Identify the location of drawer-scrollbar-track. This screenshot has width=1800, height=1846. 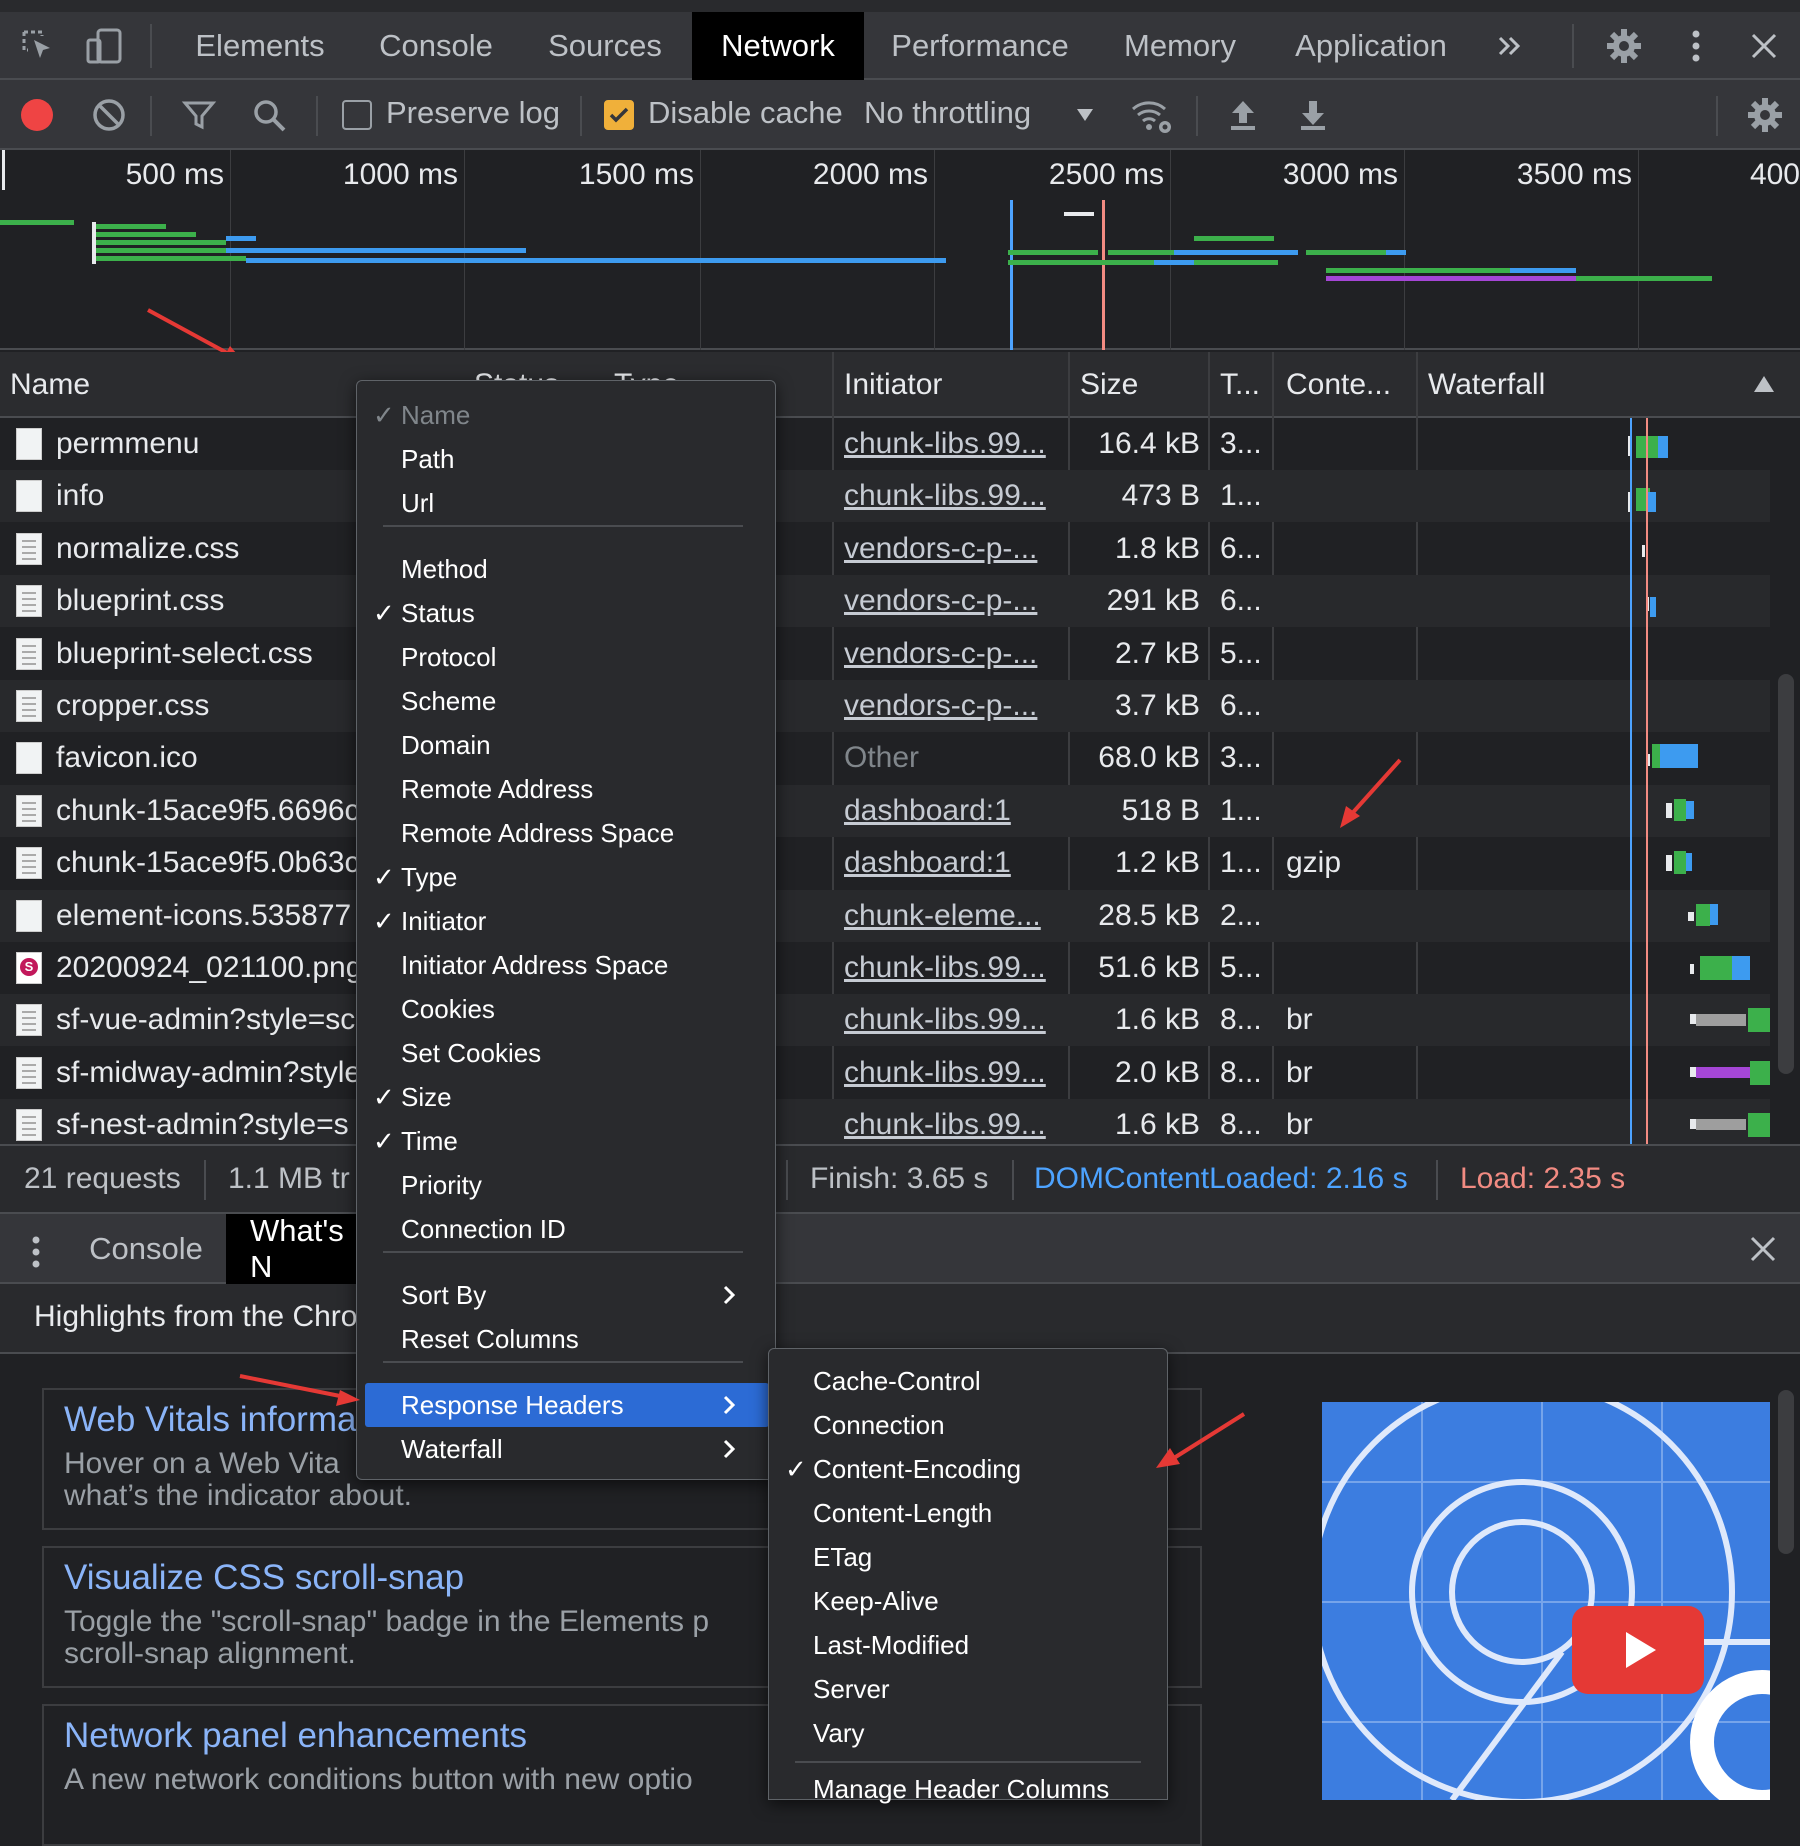
(1786, 1590).